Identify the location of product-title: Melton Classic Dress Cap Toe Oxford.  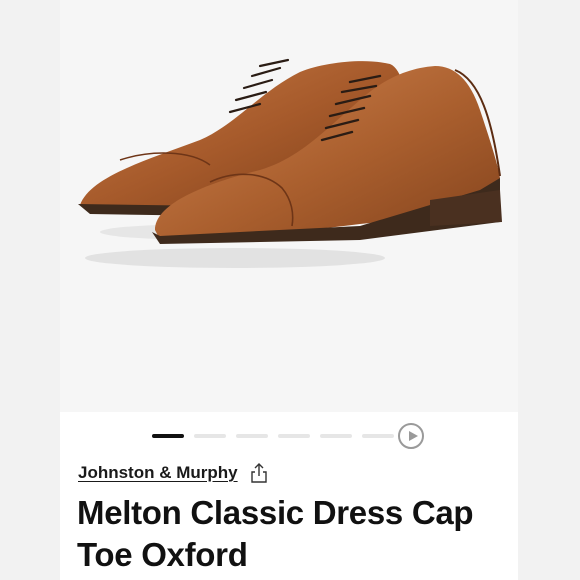
(275, 533).